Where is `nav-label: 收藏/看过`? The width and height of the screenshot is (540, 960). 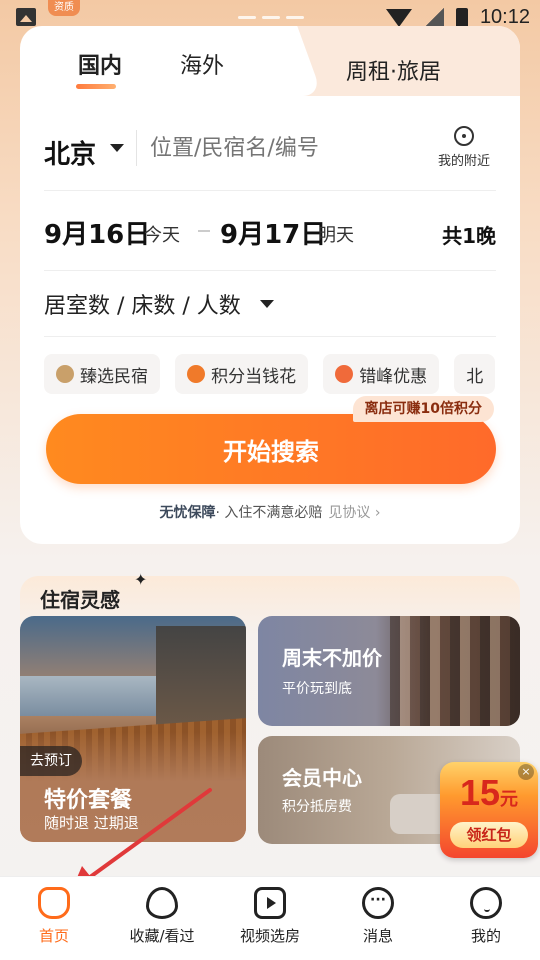
nav-label: 收藏/看过 is located at coordinates (162, 936).